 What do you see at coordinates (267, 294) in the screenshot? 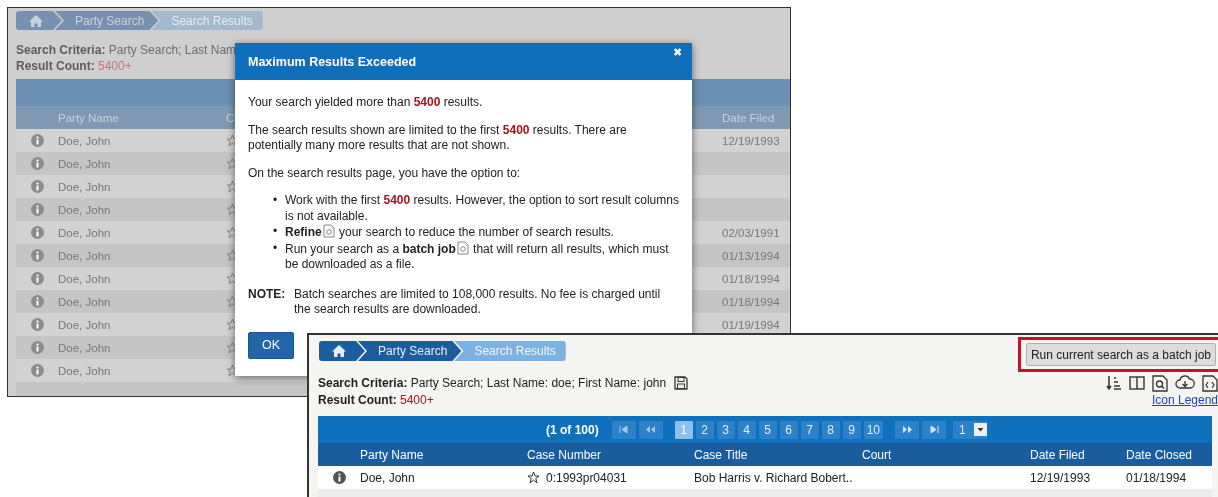
I see `note-label: NOTE:` at bounding box center [267, 294].